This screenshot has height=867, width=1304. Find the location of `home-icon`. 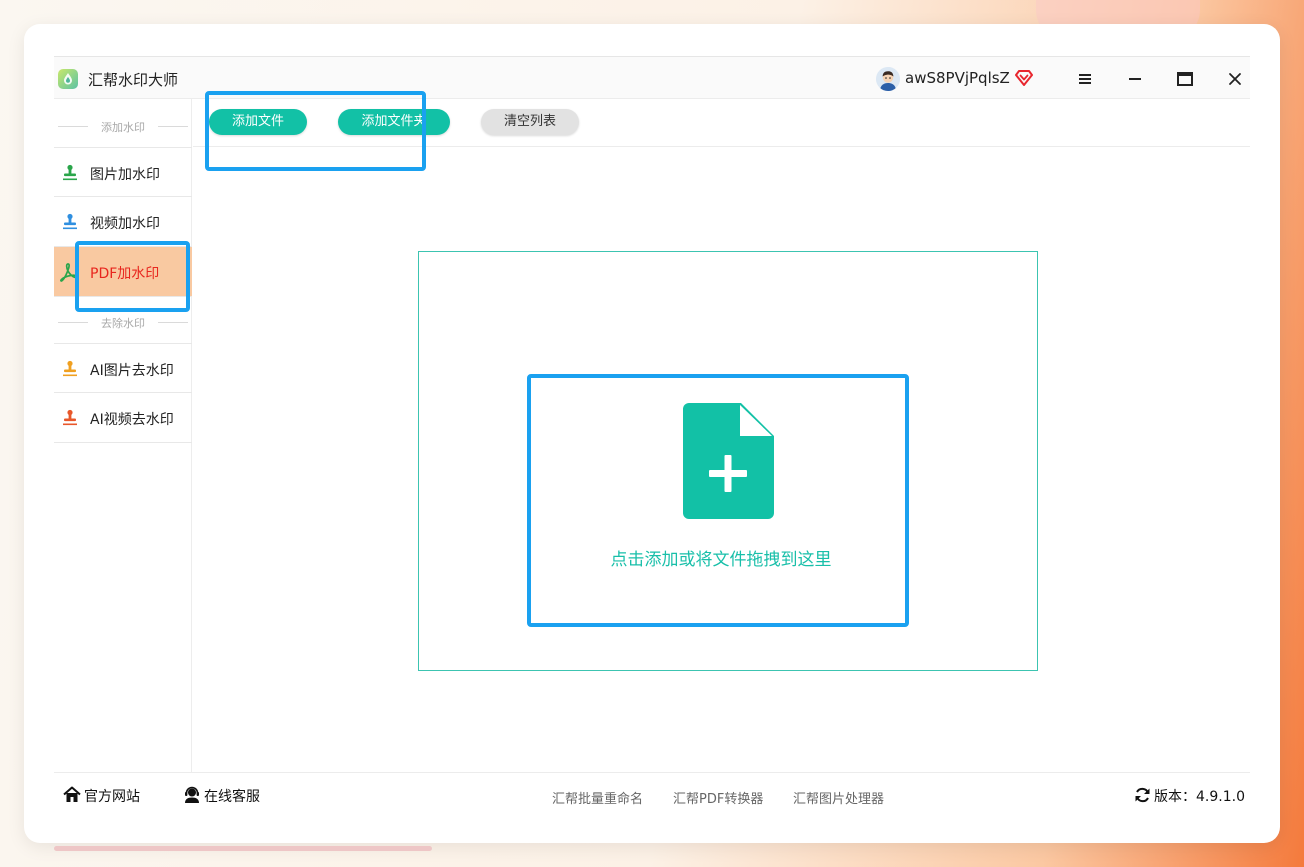

home-icon is located at coordinates (72, 794).